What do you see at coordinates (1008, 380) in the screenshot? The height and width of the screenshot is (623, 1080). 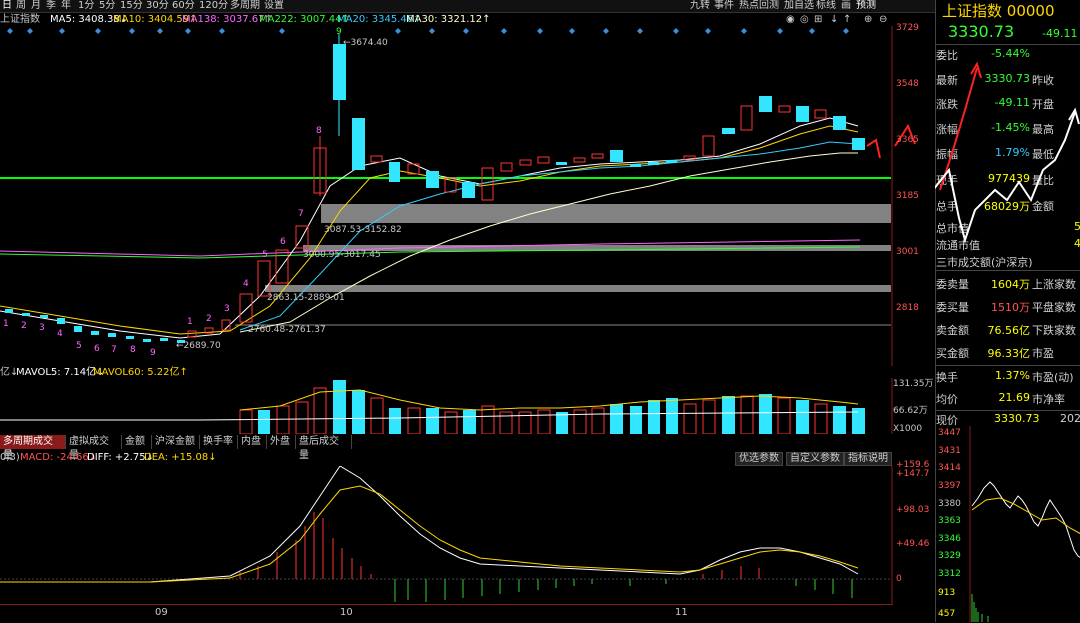 I see `quote-row: 换手 1.37% 市盈(动)` at bounding box center [1008, 380].